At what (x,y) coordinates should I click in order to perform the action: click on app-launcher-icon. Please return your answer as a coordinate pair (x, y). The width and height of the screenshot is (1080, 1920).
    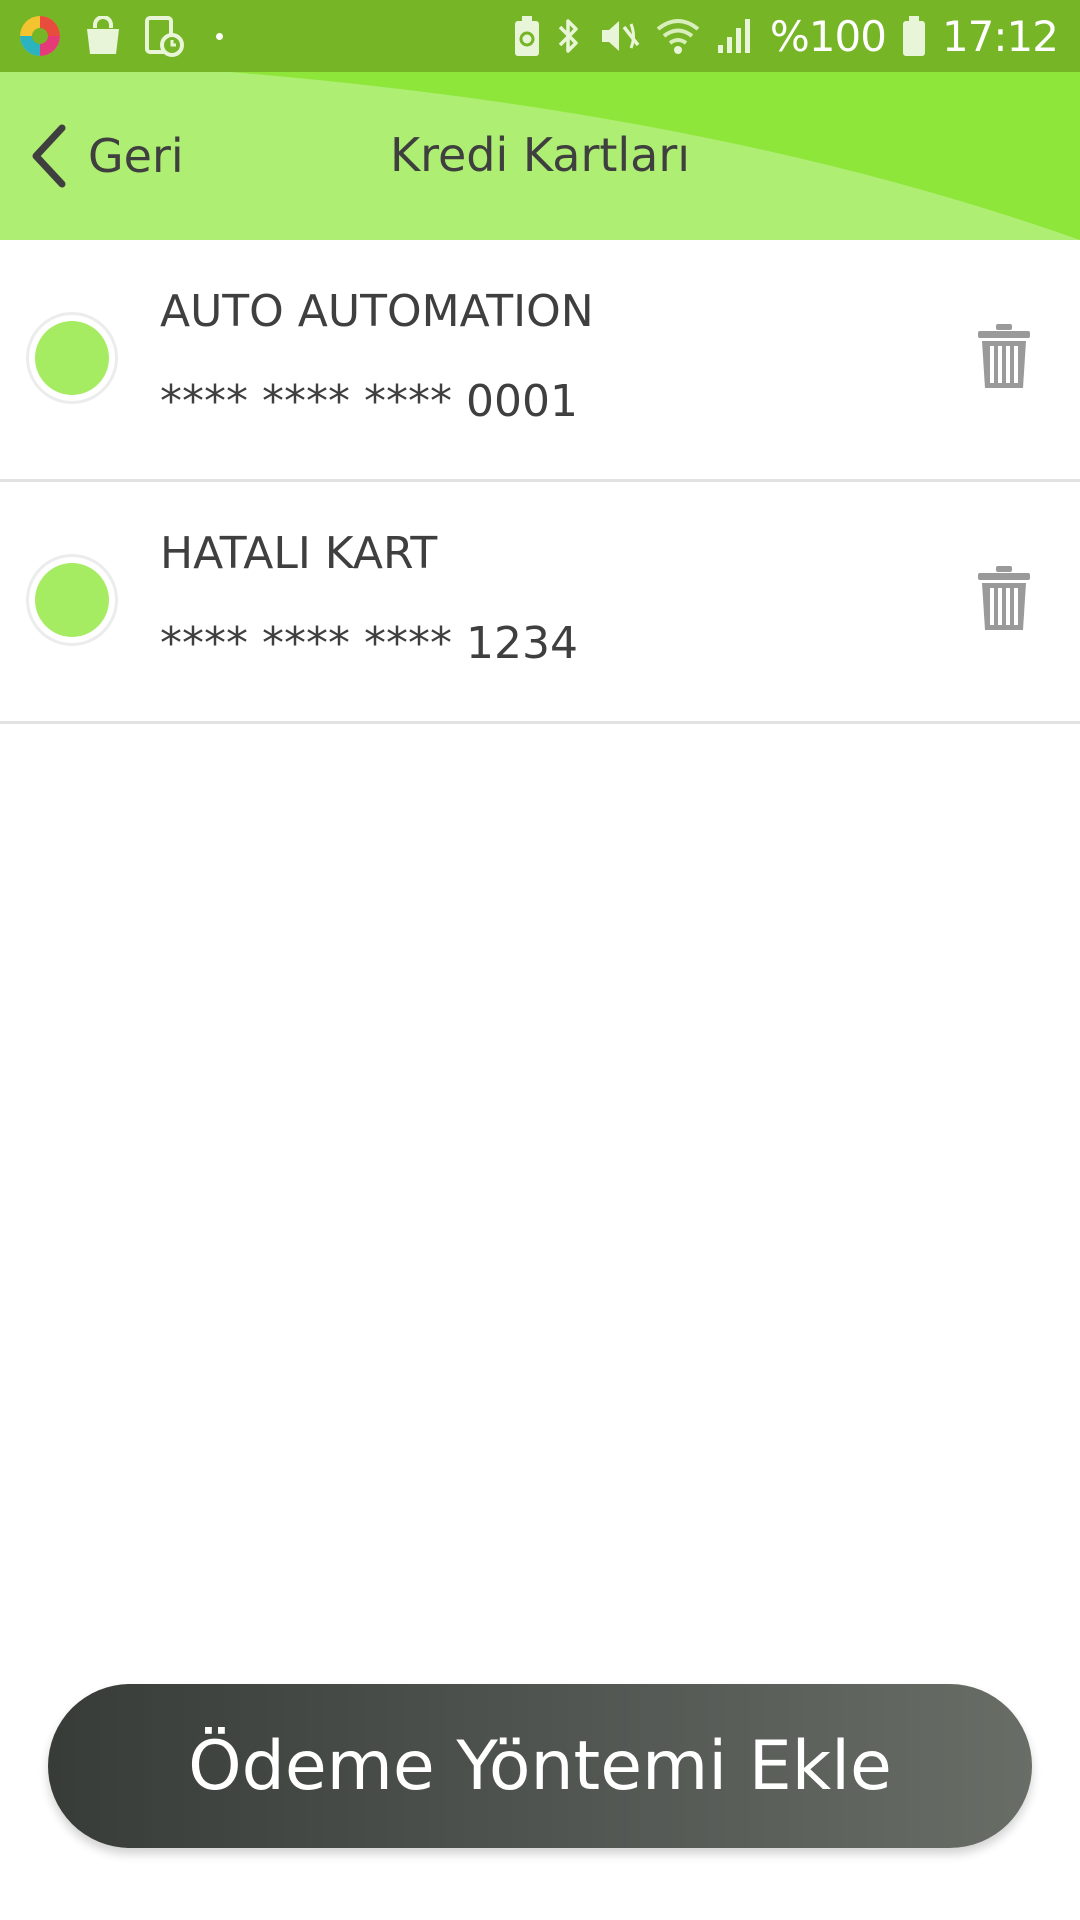
    Looking at the image, I should click on (40, 36).